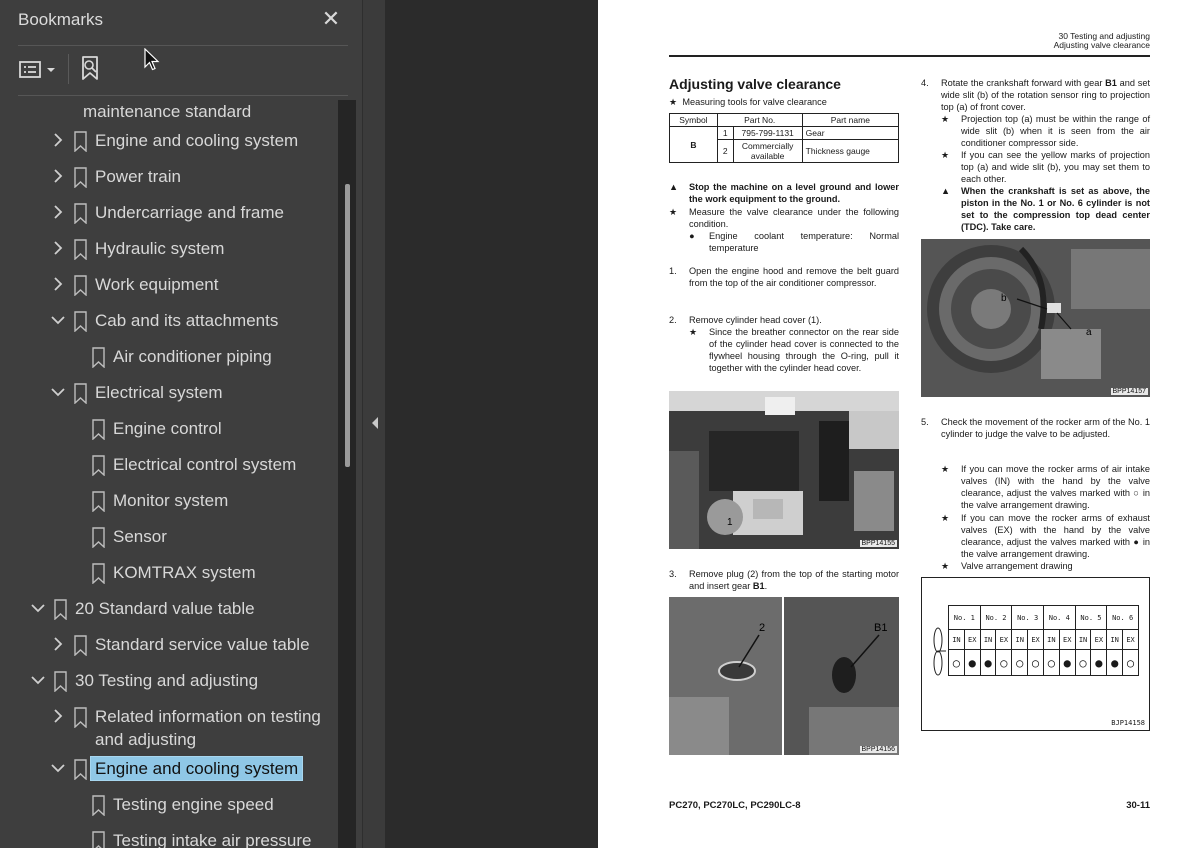 Image resolution: width=1200 pixels, height=848 pixels. Describe the element at coordinates (184, 572) in the screenshot. I see `bookmark-label: KOMTRAX system` at that location.